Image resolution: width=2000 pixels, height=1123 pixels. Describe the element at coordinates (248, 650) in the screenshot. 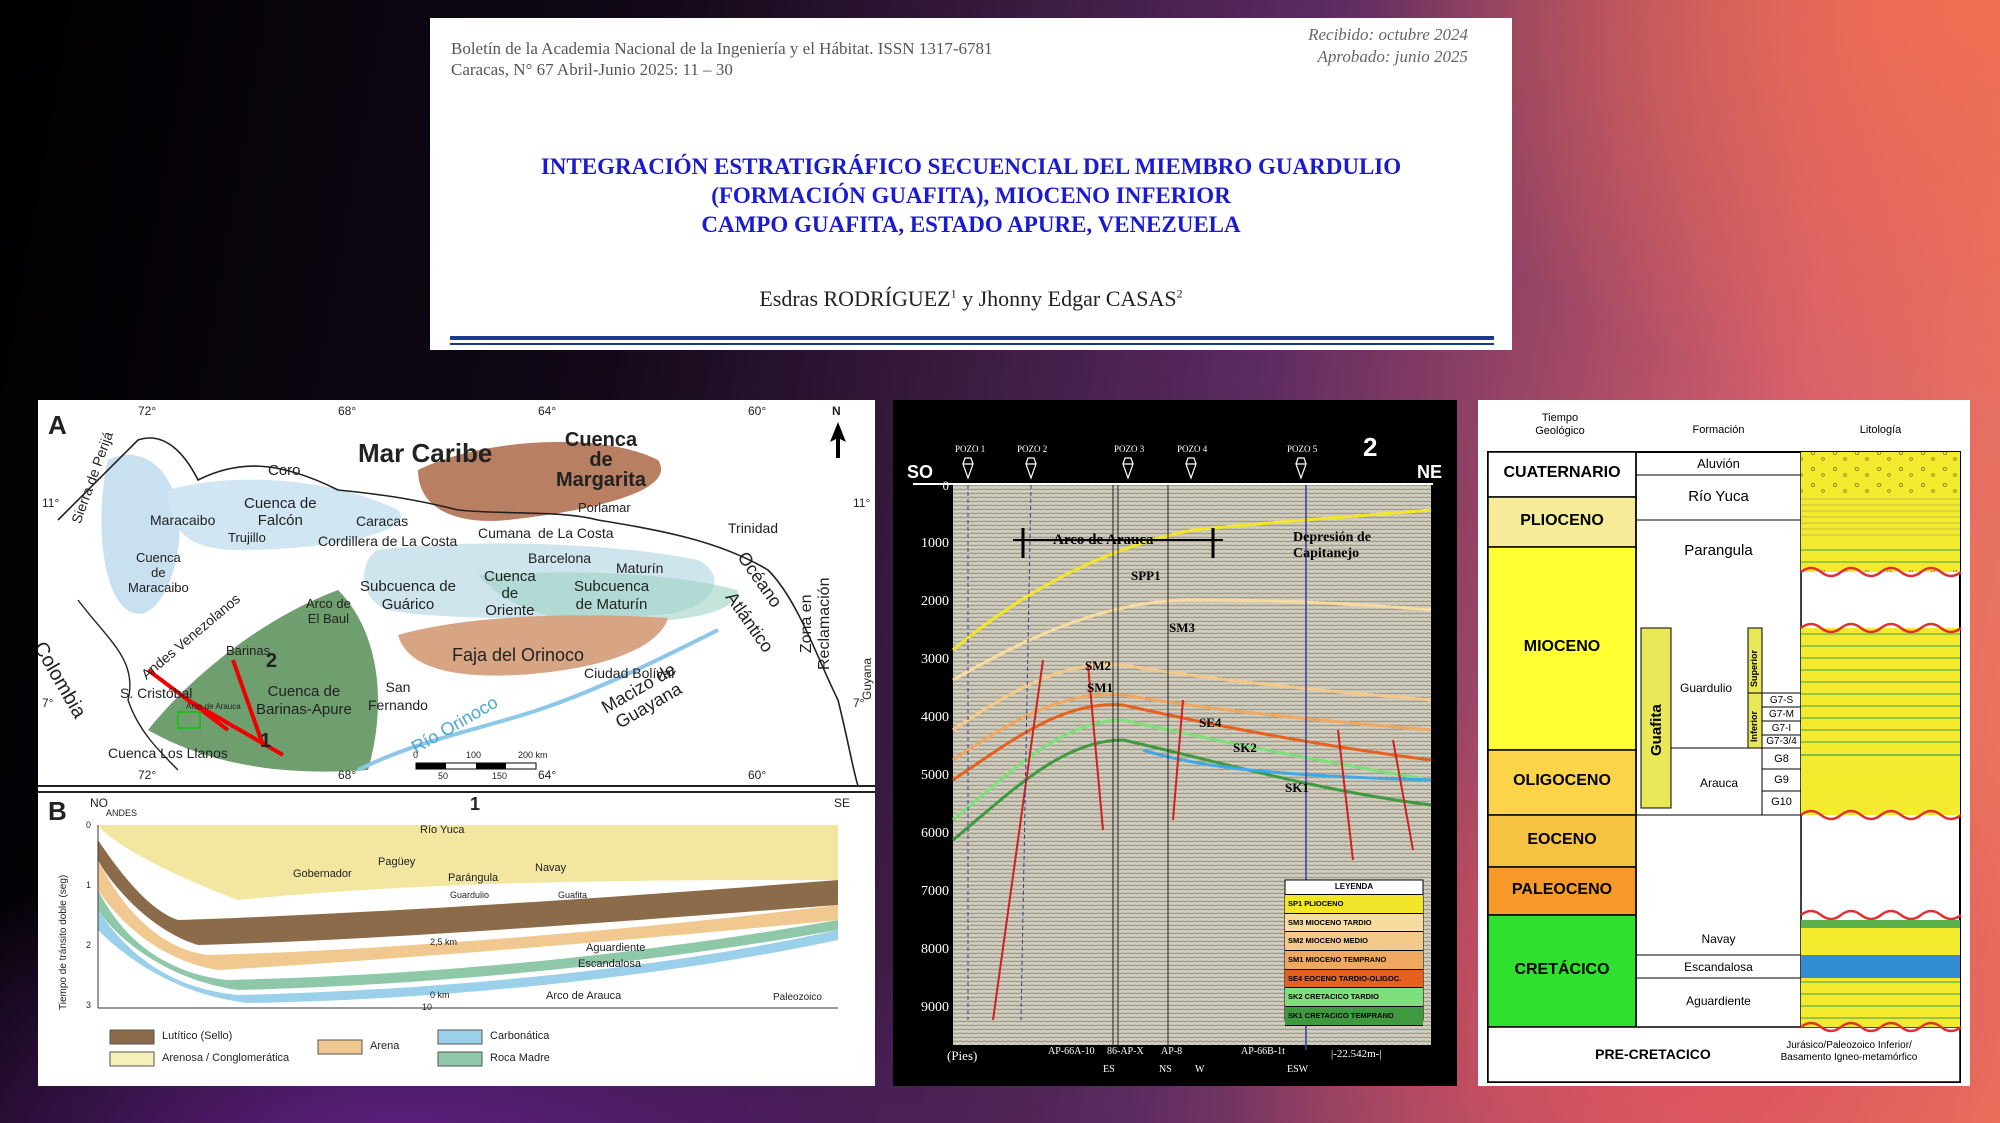

I see `label-barinas: Barinas` at that location.